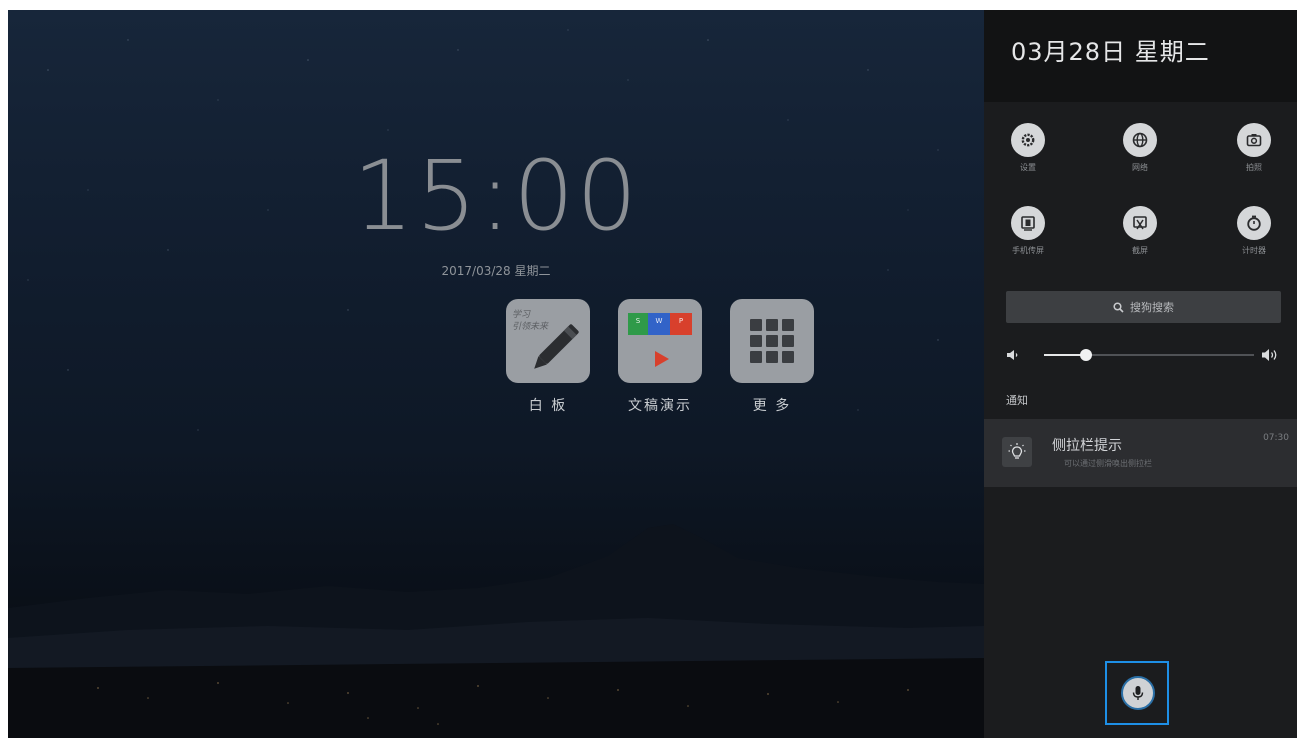  Describe the element at coordinates (1254, 250) in the screenshot. I see `quick-setting-label: 计时器` at that location.